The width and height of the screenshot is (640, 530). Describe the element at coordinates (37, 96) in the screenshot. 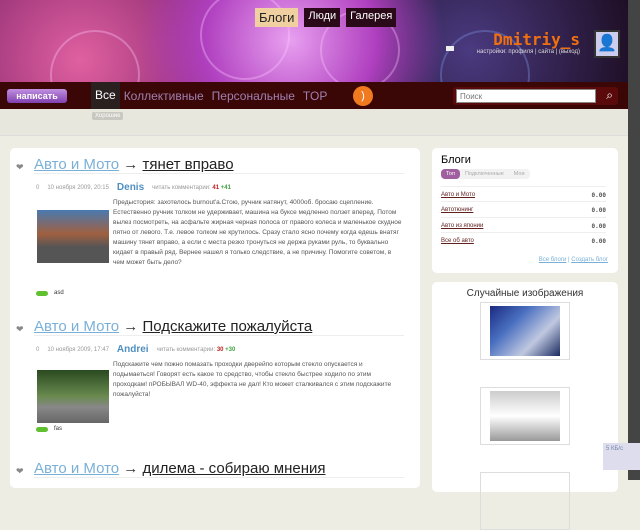

I see `write-button: написать` at that location.